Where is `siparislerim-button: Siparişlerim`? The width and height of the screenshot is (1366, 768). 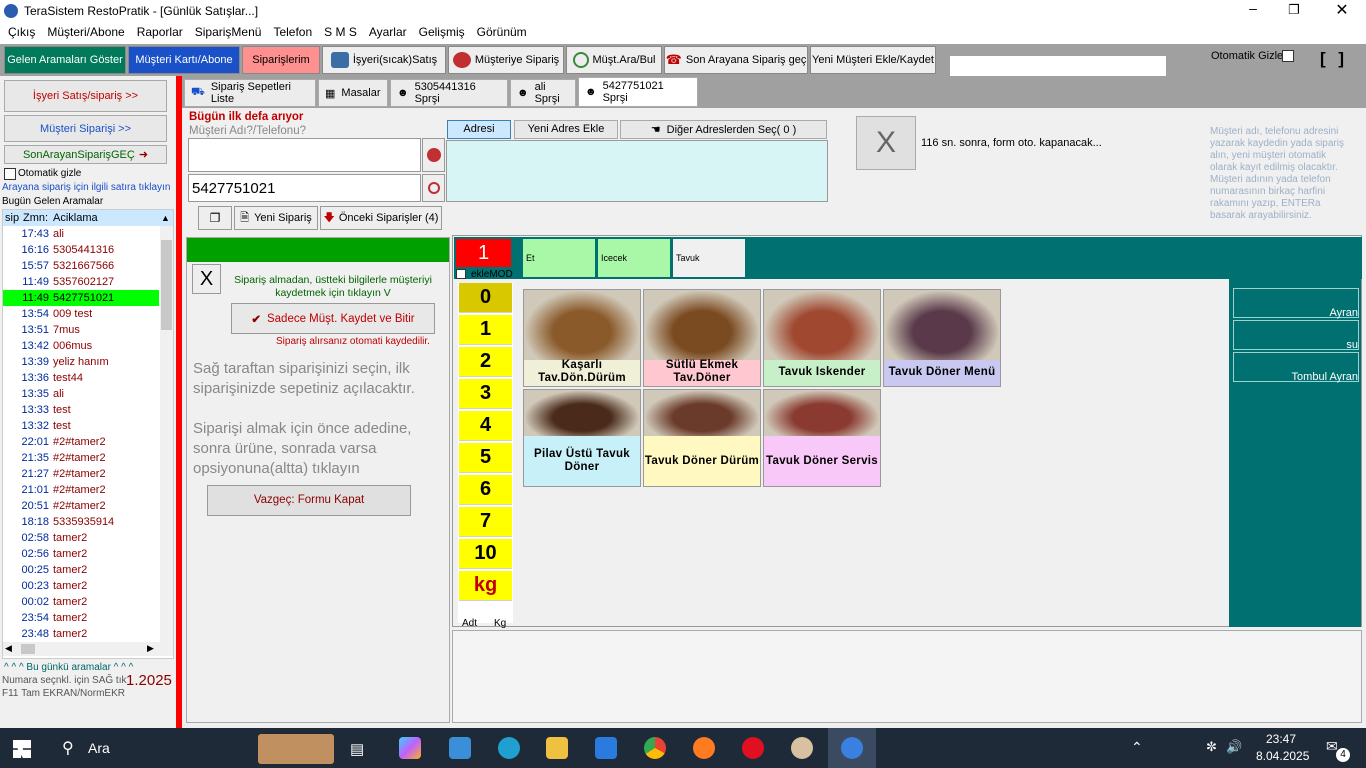
siparislerim-button: Siparişlerim is located at coordinates (281, 60).